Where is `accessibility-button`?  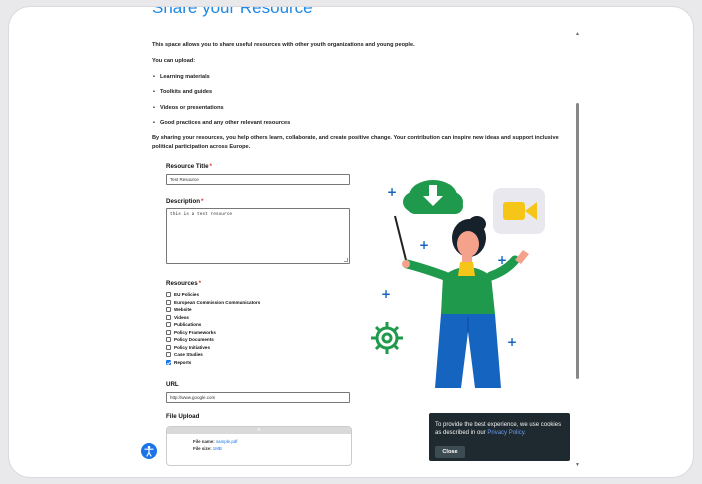
accessibility-button is located at coordinates (149, 451).